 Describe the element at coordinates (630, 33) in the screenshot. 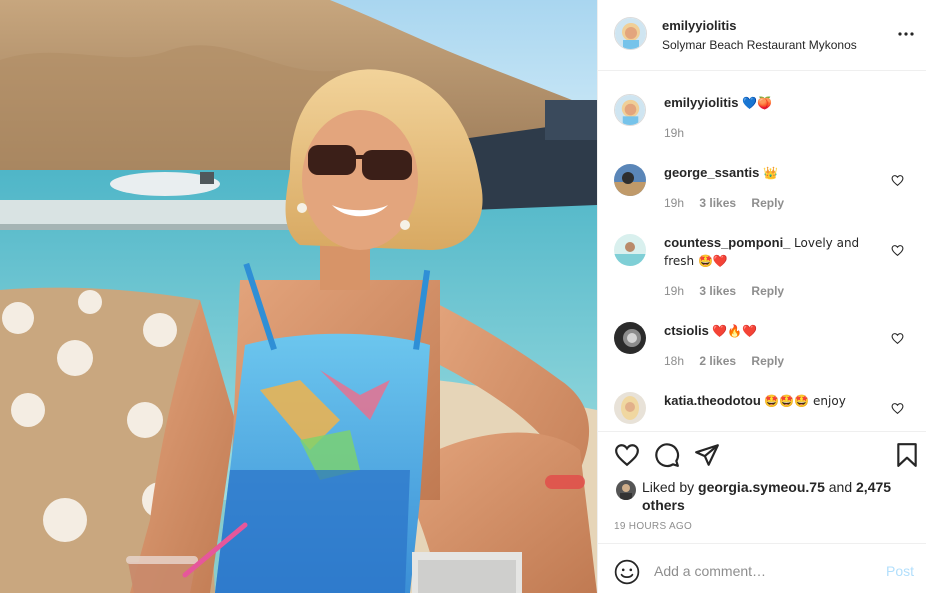

I see `author-avatar` at that location.